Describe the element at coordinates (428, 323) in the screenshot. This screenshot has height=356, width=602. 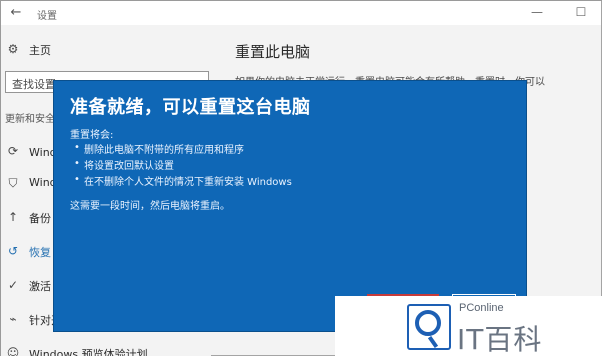
I see `logo-circle` at that location.